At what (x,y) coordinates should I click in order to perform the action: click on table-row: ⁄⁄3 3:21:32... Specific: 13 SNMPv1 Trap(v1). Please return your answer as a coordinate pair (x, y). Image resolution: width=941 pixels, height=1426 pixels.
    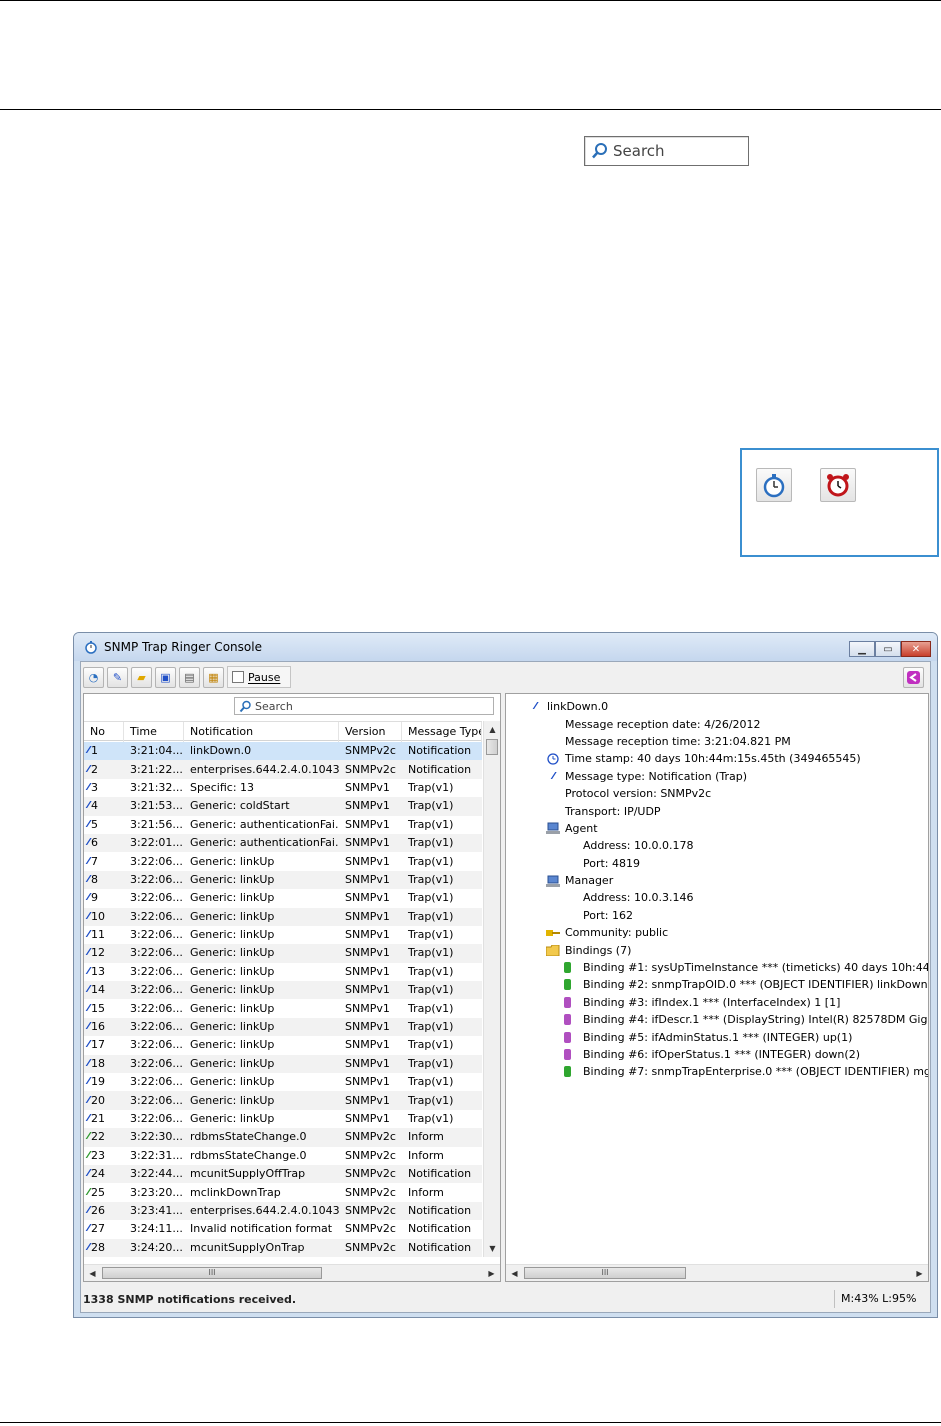
    Looking at the image, I should click on (283, 788).